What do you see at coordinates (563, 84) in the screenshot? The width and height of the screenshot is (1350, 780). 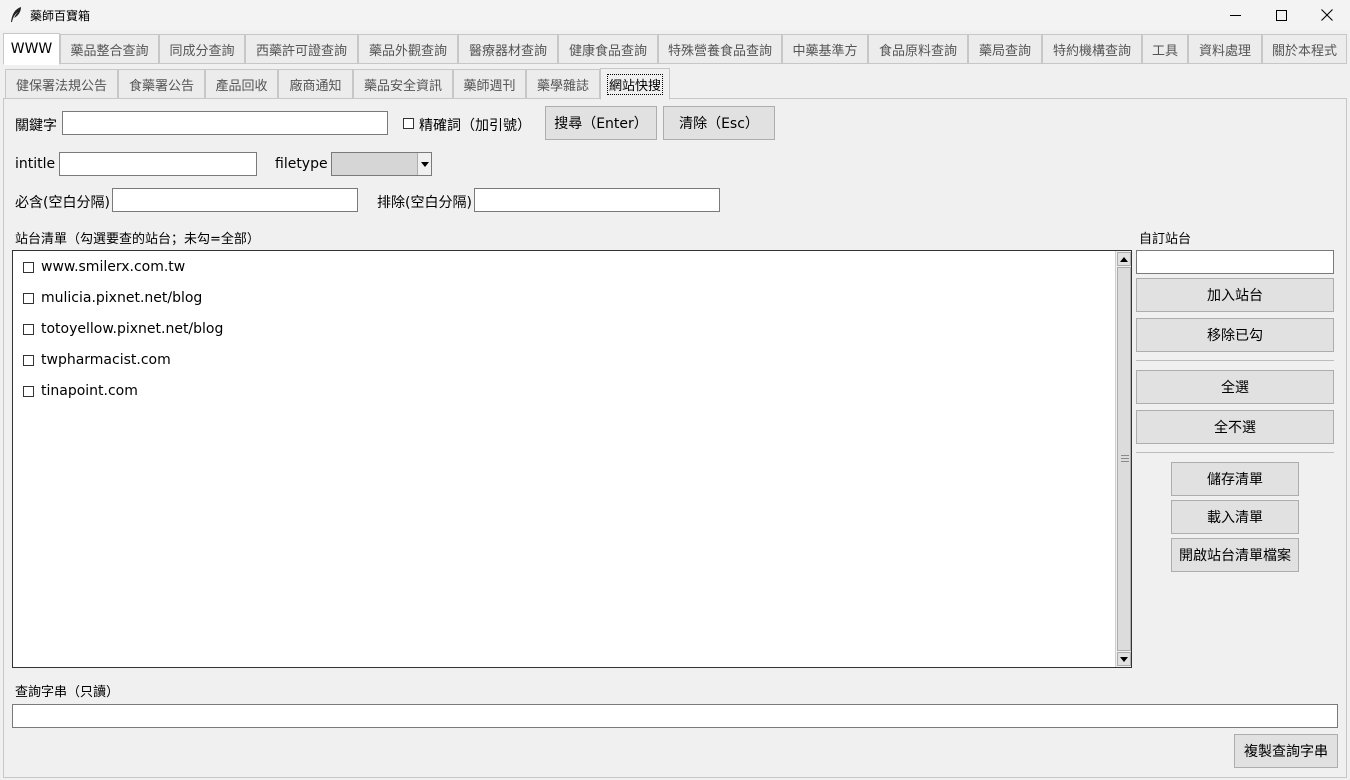 I see `tab-pharmacy-journal: 藥學雜誌` at bounding box center [563, 84].